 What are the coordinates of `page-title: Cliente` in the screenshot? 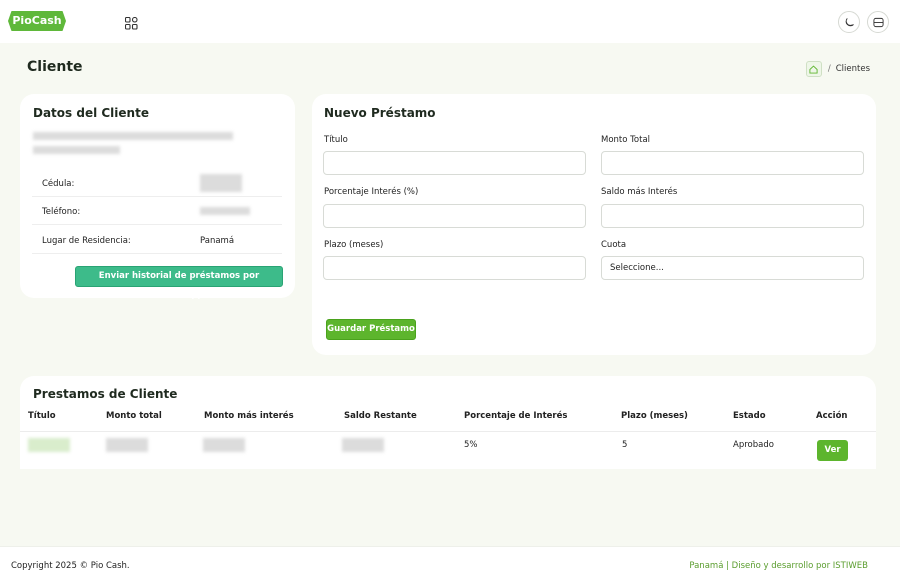 It's located at (55, 67).